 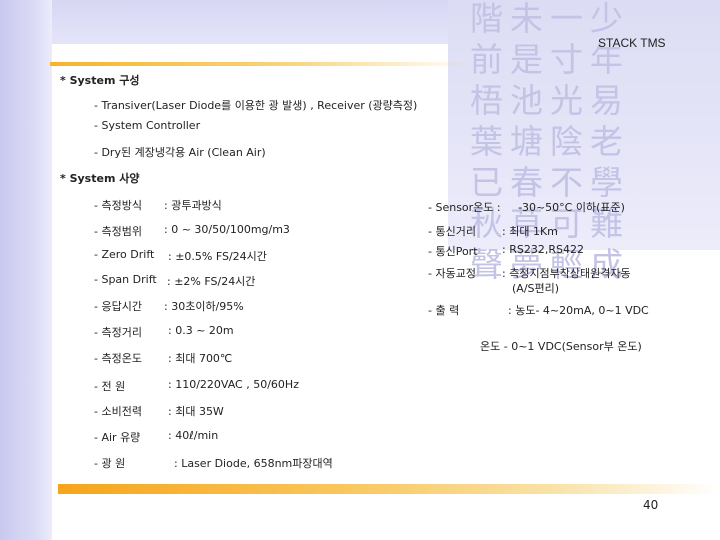 What do you see at coordinates (566, 273) in the screenshot?
I see `spec-value: : 측정지점부착상태원격자동` at bounding box center [566, 273].